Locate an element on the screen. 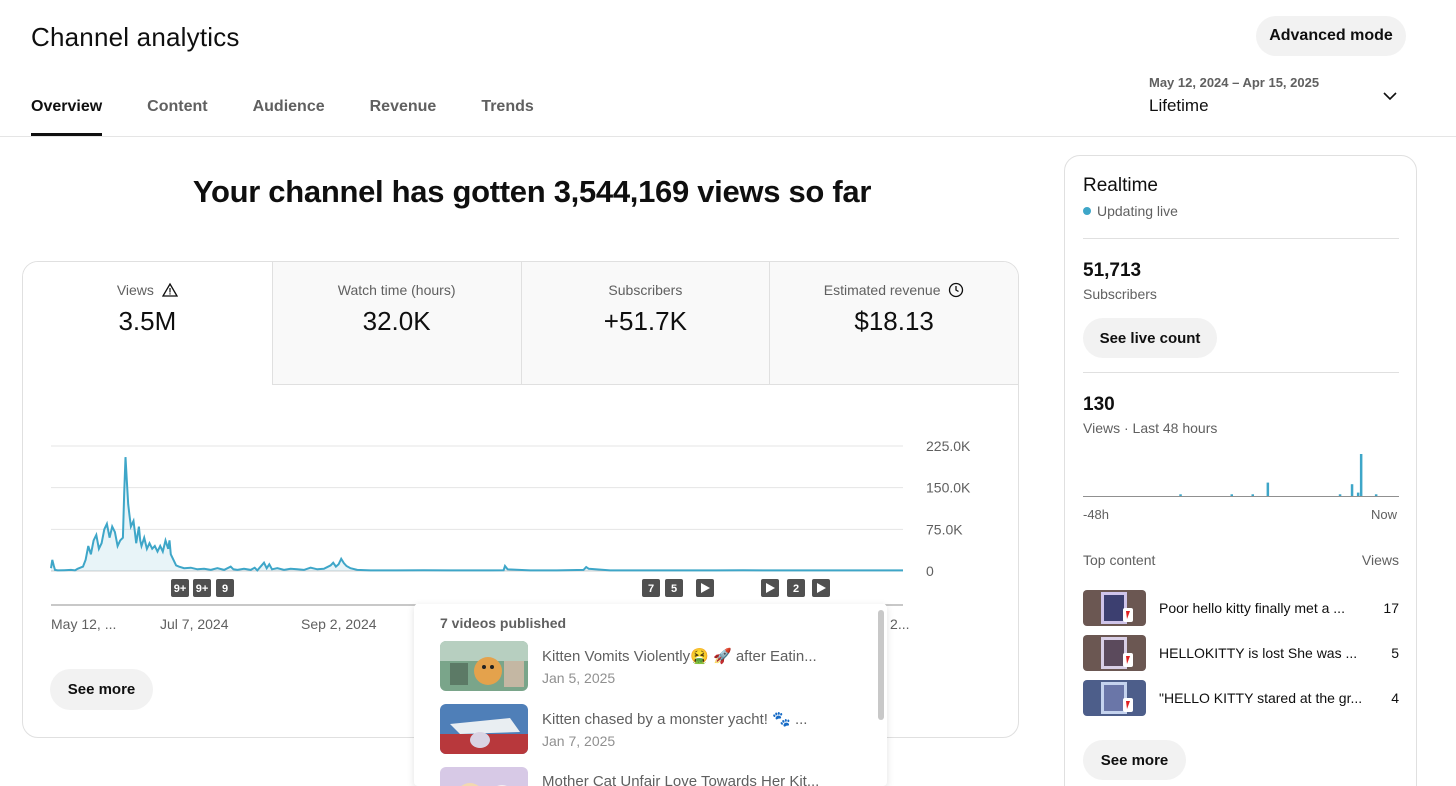  marker-label: 9 is located at coordinates (225, 589).